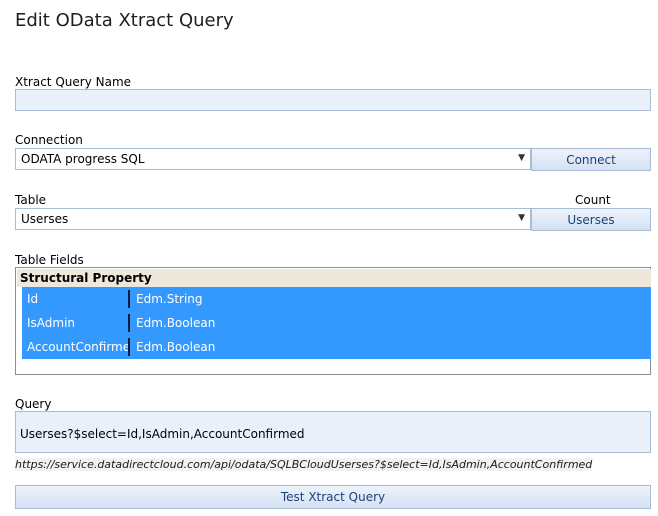 The width and height of the screenshot is (658, 516). What do you see at coordinates (336, 323) in the screenshot?
I see `table-row: IsAdmin Edm.Boolean` at bounding box center [336, 323].